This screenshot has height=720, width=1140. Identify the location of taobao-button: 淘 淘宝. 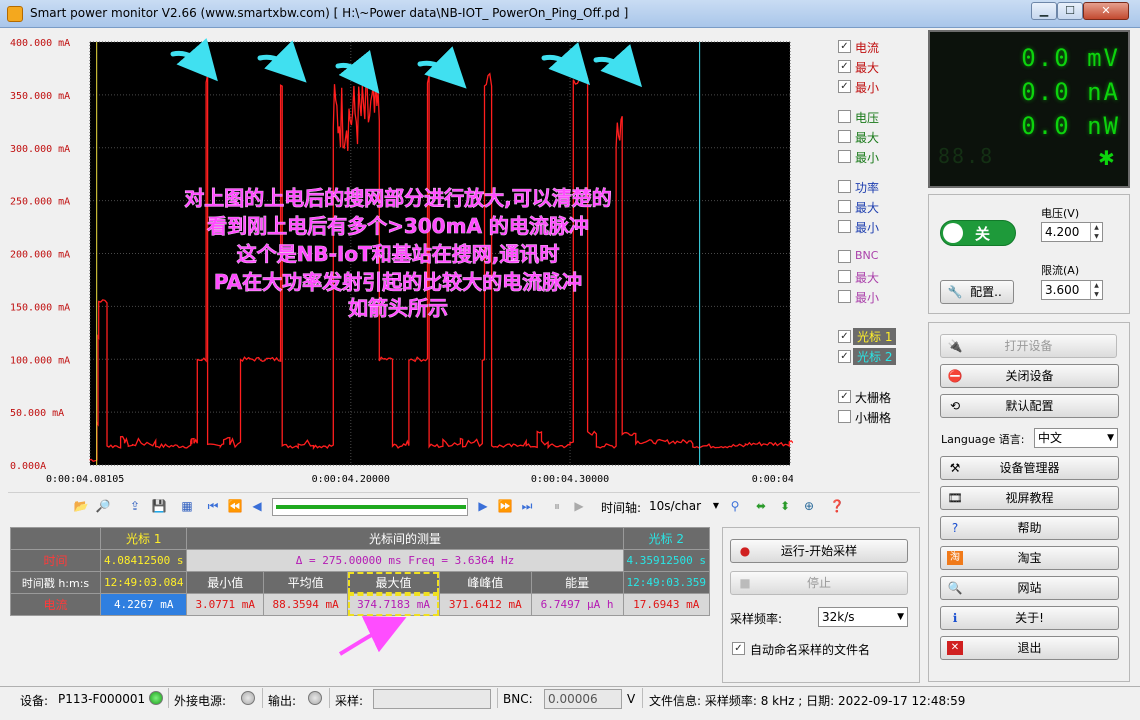
(1029, 558).